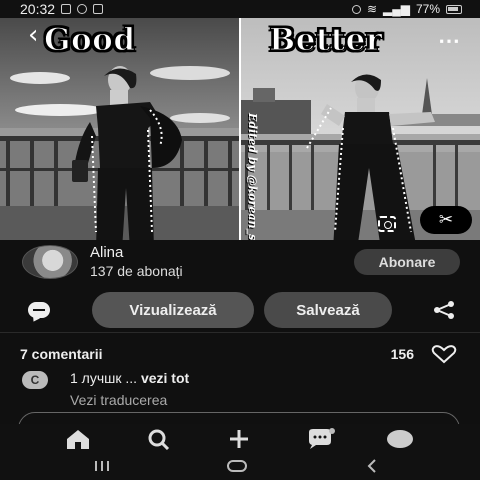 The image size is (480, 480). Describe the element at coordinates (129, 400) in the screenshot. I see `translate-link: Vezi traducerea` at that location.